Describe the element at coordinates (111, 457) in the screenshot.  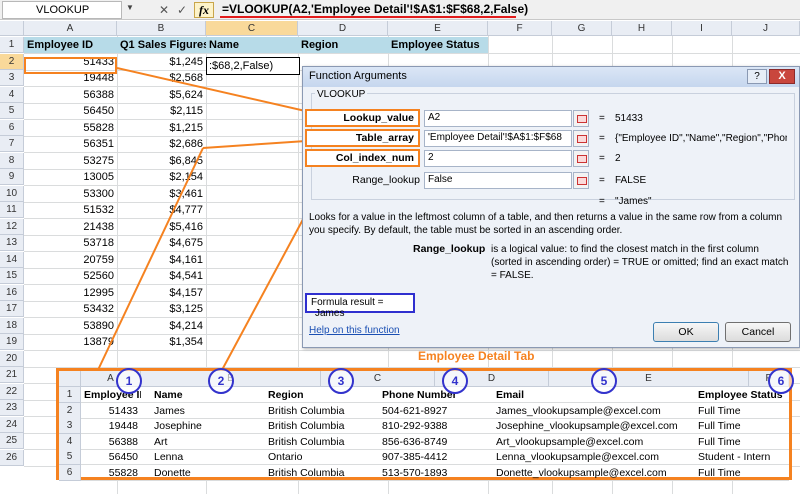
I see `detail-cell: 56450` at that location.